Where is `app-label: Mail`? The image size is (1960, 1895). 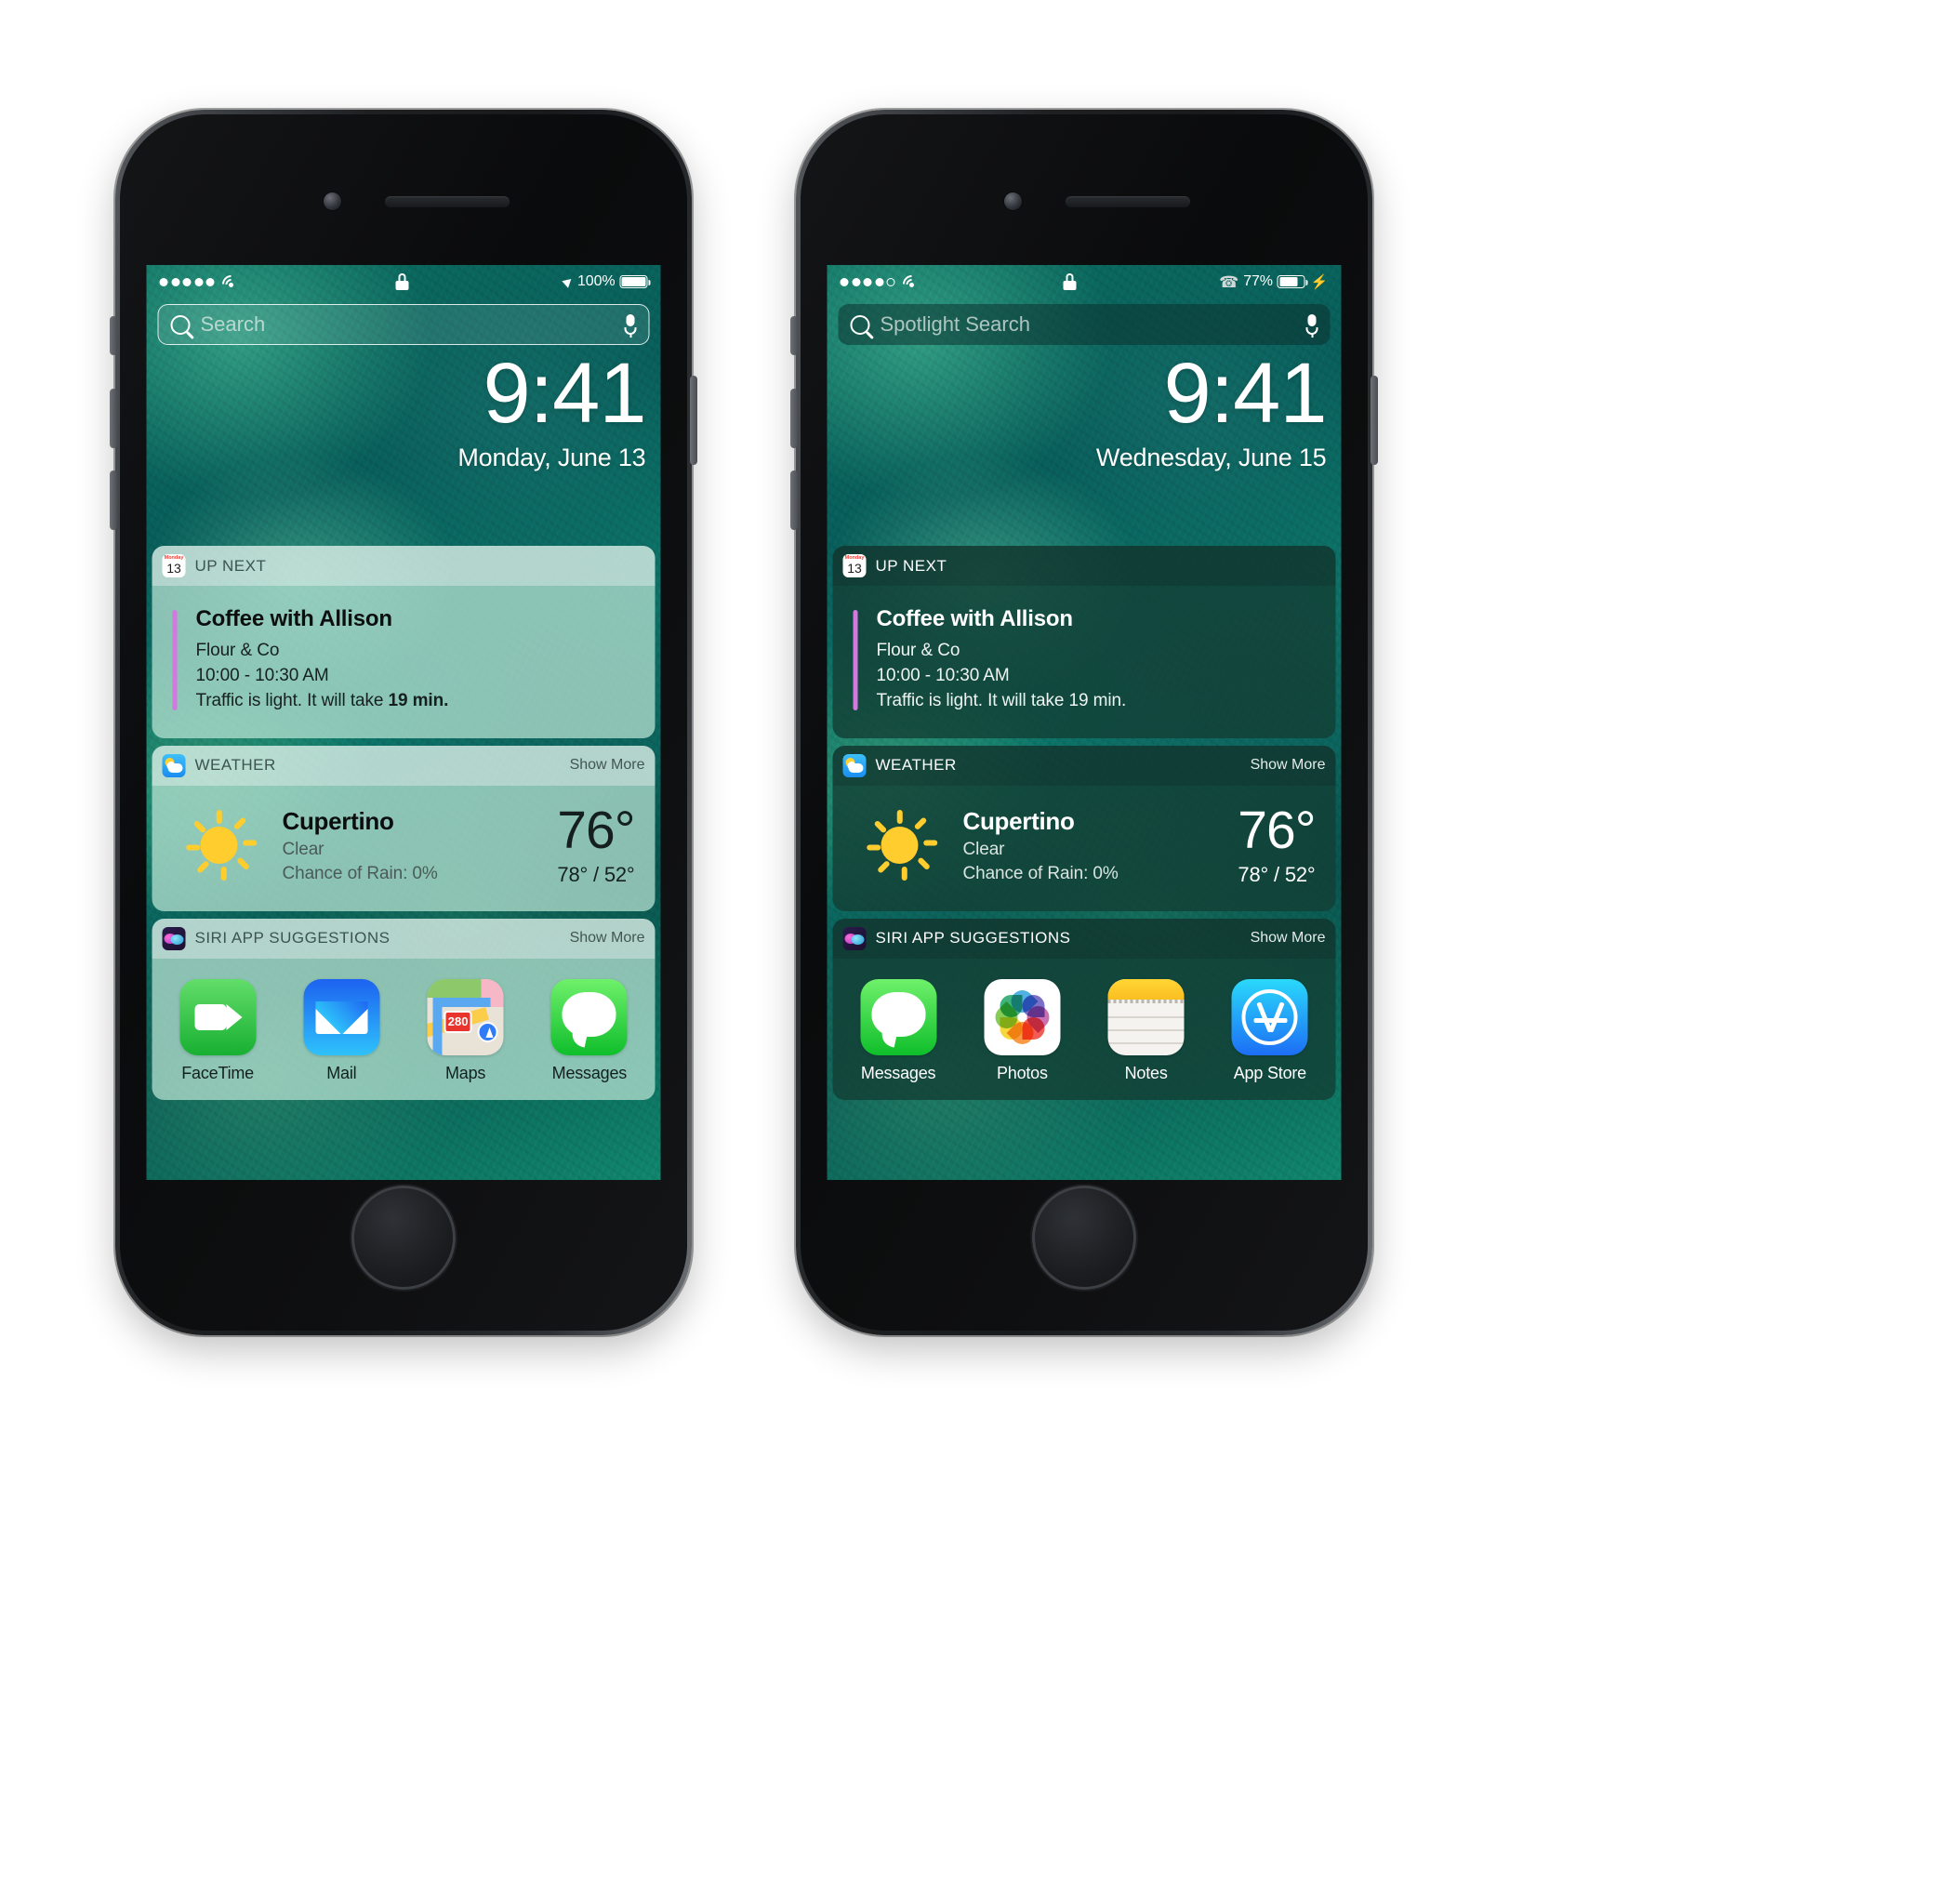 app-label: Mail is located at coordinates (342, 1072).